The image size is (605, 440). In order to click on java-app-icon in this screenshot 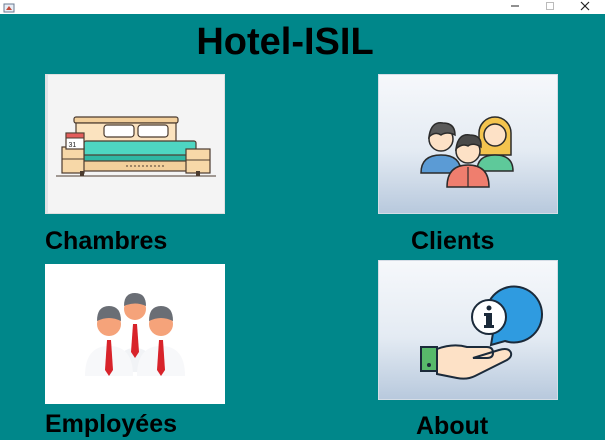, I will do `click(9, 6)`.